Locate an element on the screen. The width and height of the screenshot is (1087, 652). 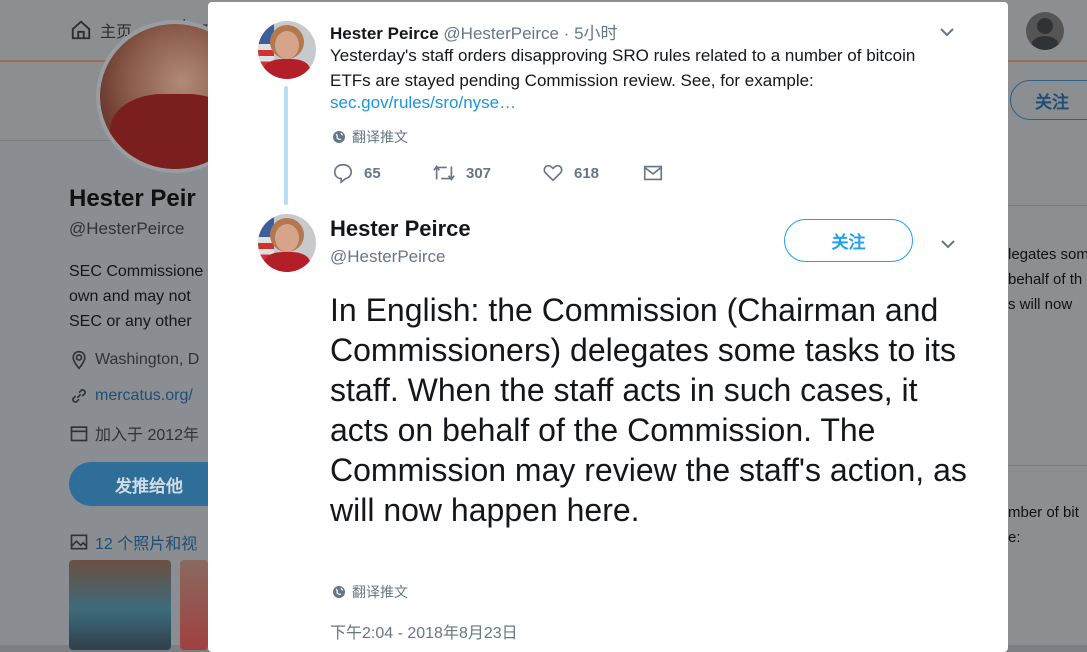
right-panel is located at coordinates (1047, 392).